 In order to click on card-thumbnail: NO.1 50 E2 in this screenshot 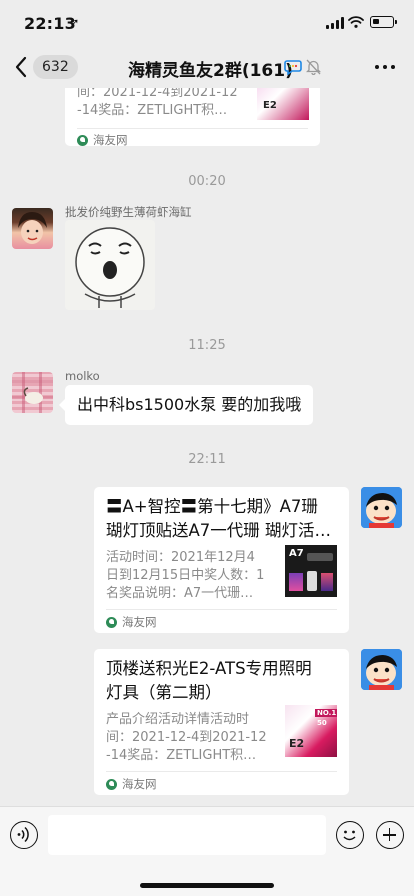, I will do `click(311, 731)`.